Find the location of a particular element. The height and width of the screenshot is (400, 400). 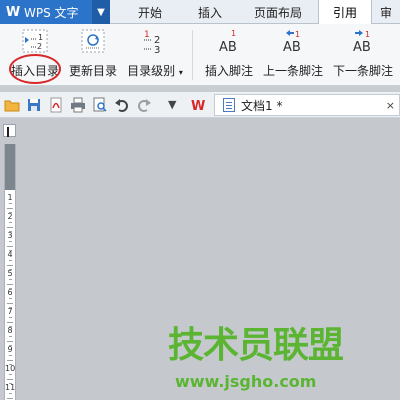

prev-footnote-icon: 1 AB is located at coordinates (292, 42).